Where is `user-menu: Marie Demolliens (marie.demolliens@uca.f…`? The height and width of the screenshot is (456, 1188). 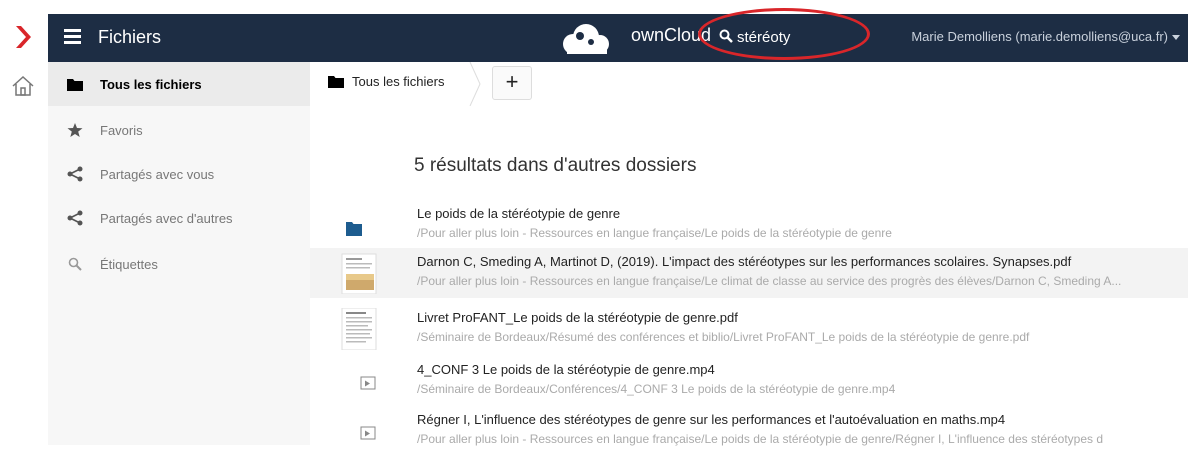 user-menu: Marie Demolliens (marie.demolliens@uca.f… is located at coordinates (1045, 36).